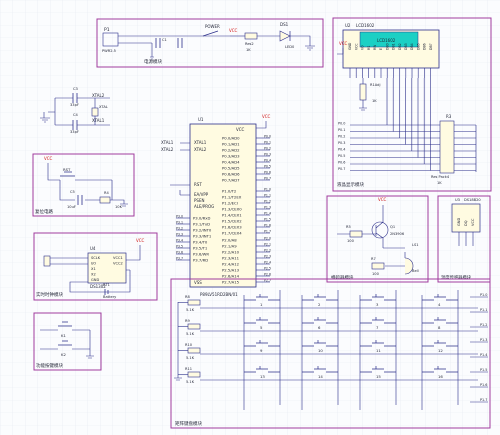 Image resolution: width=500 pixels, height=435 pixels. I want to click on reset-res-val: 10K, so click(119, 207).